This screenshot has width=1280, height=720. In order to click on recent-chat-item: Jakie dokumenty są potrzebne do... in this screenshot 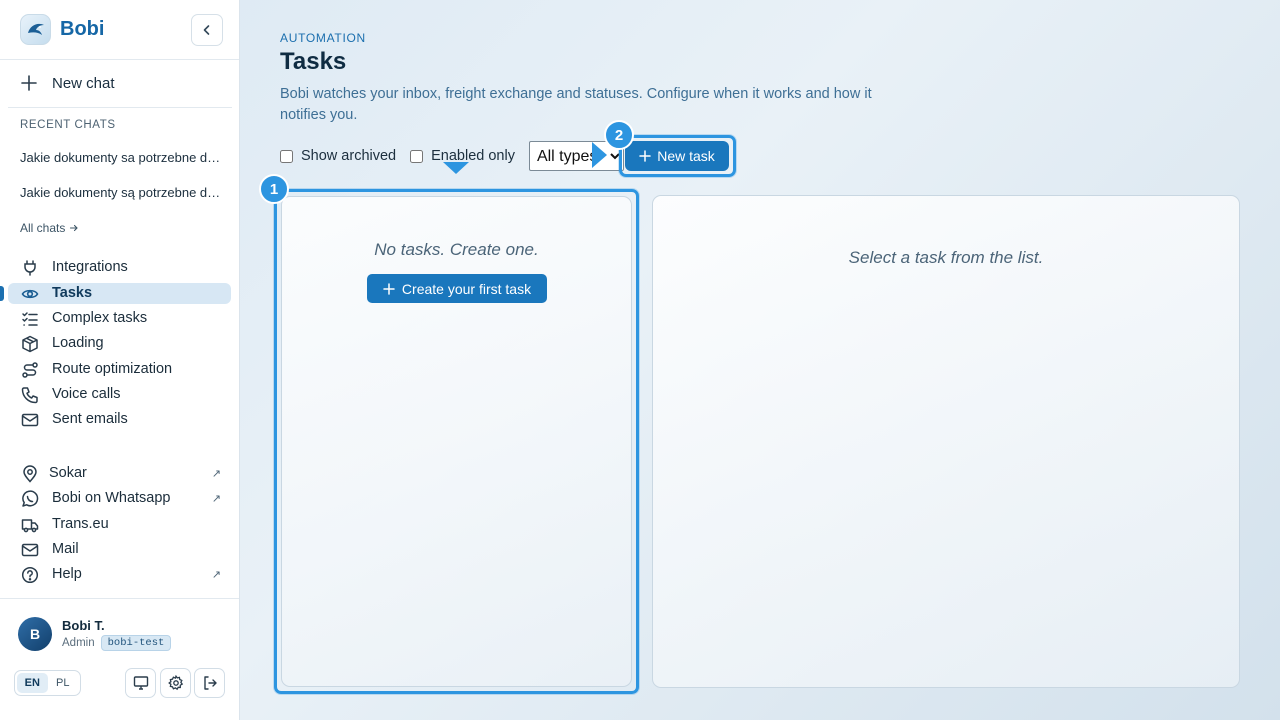, I will do `click(121, 192)`.